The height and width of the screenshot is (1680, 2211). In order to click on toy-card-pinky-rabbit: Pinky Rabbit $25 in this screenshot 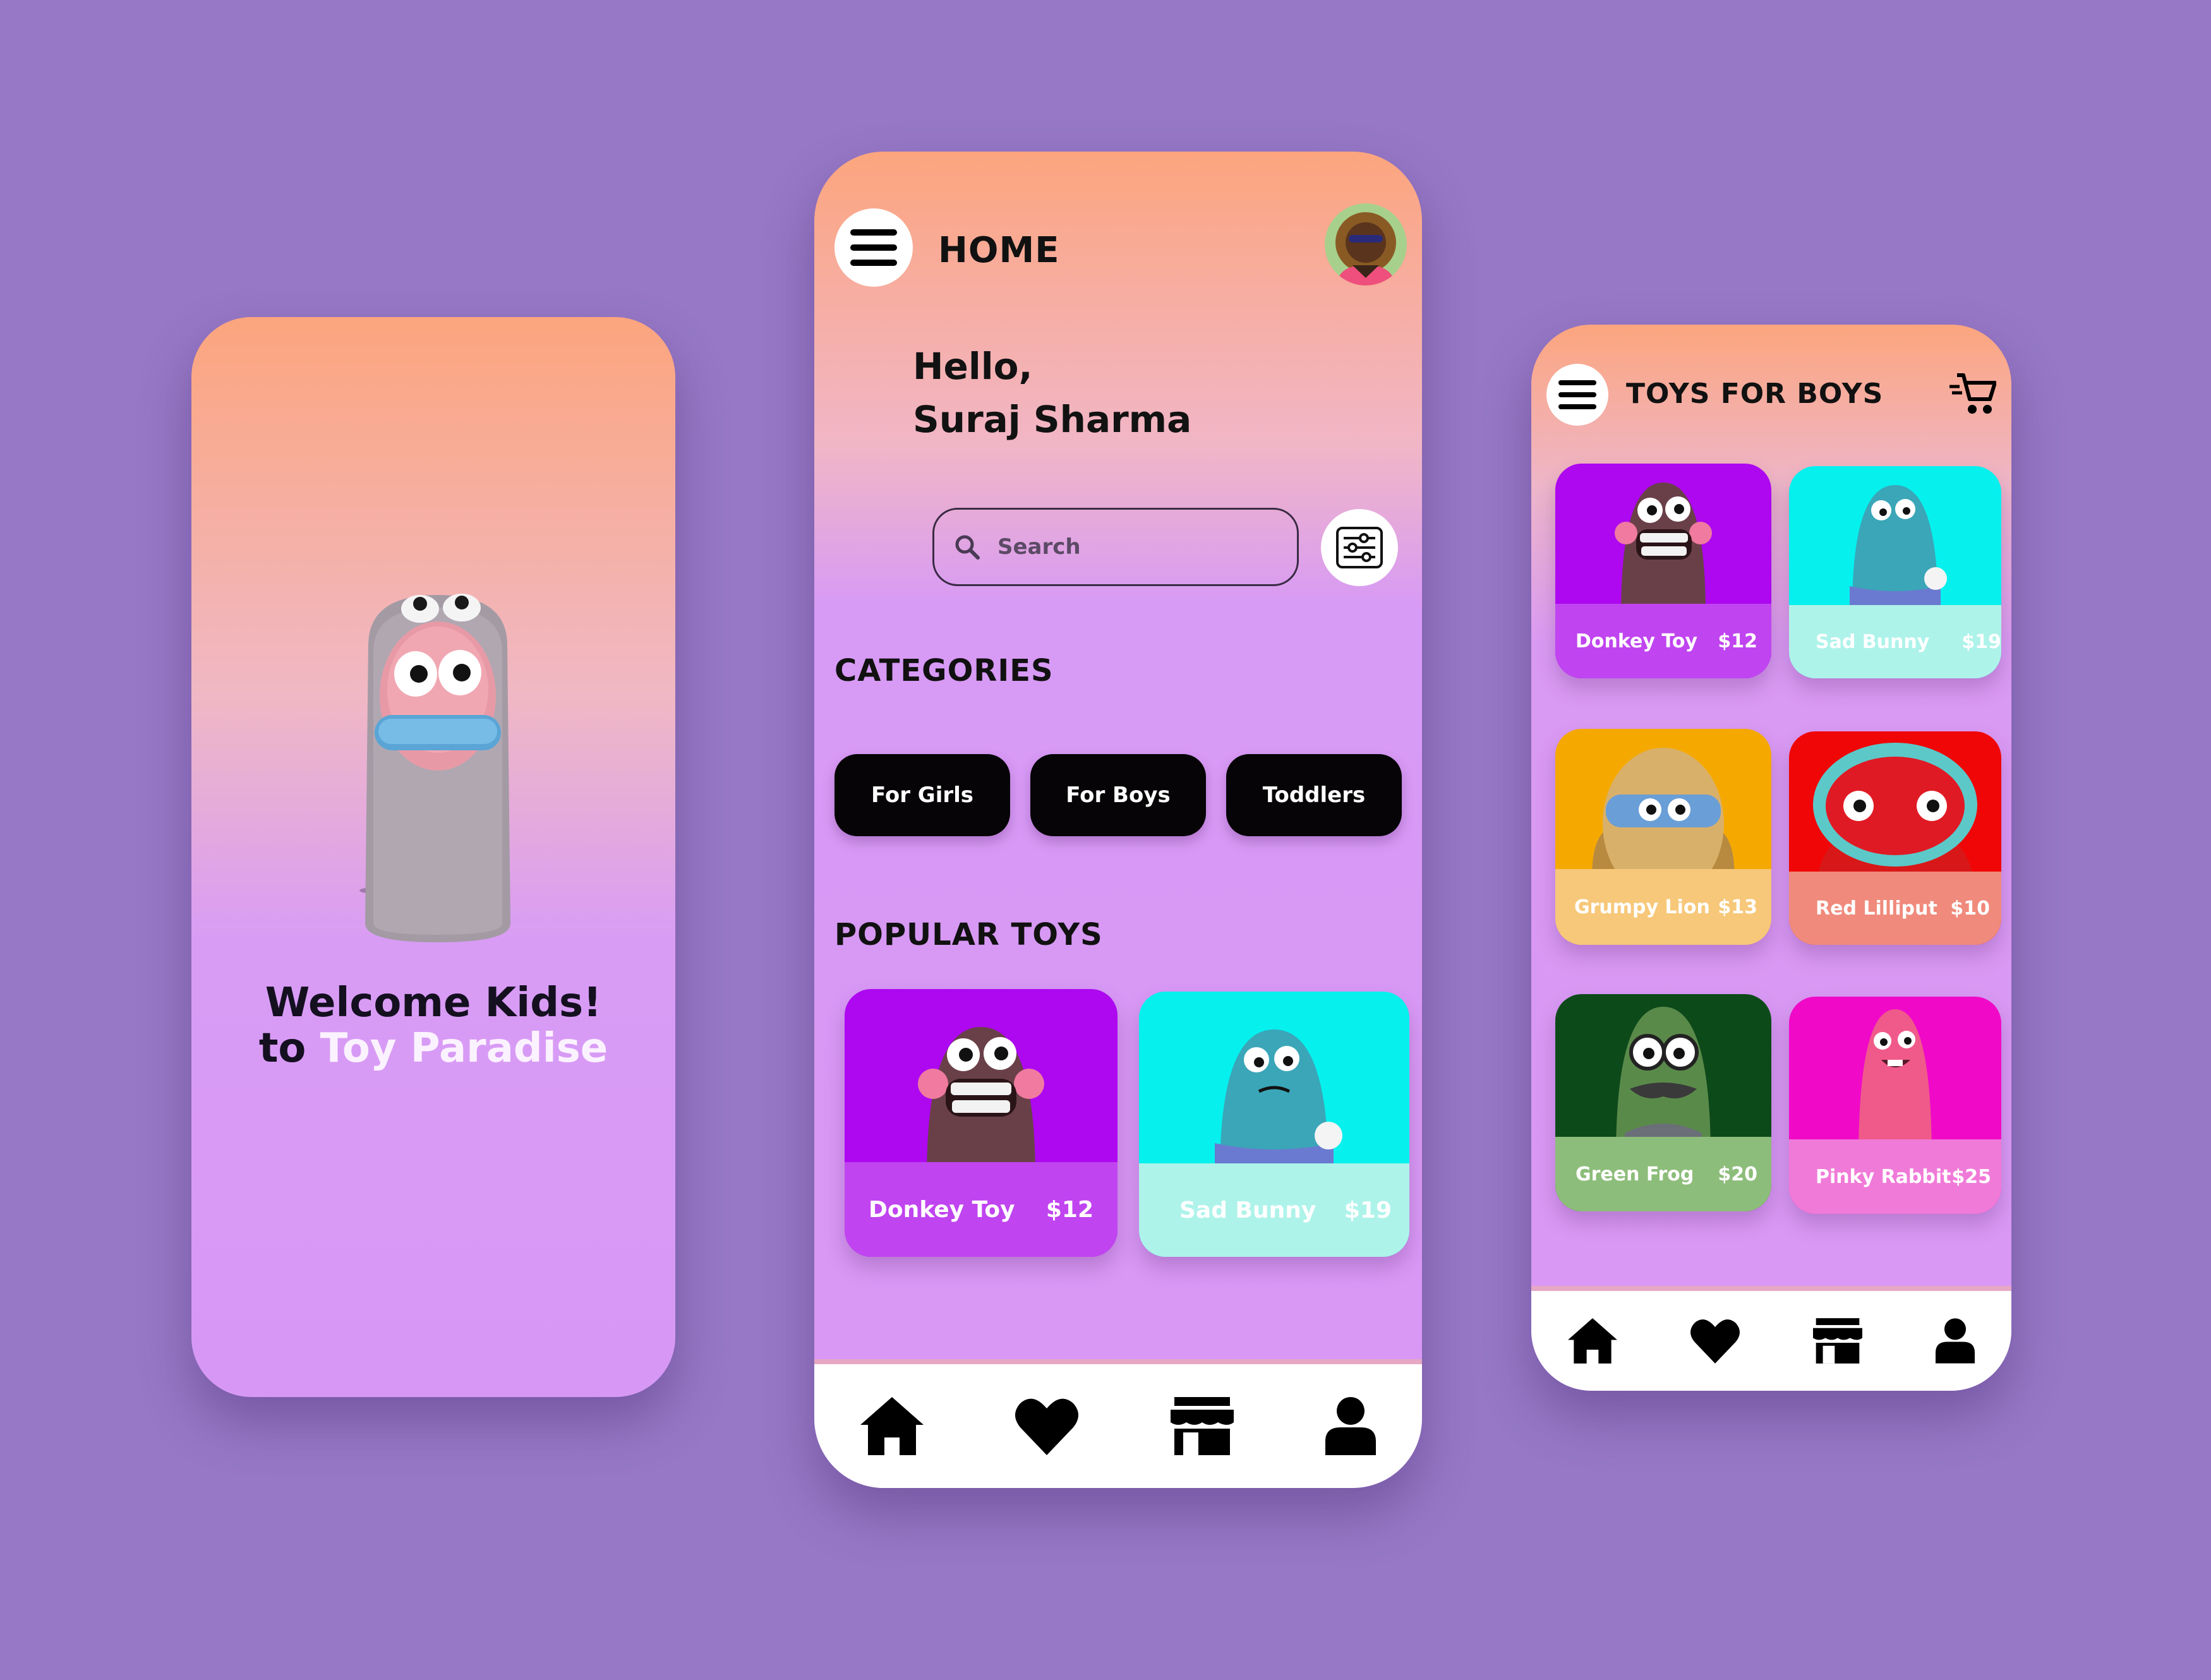, I will do `click(1895, 1105)`.